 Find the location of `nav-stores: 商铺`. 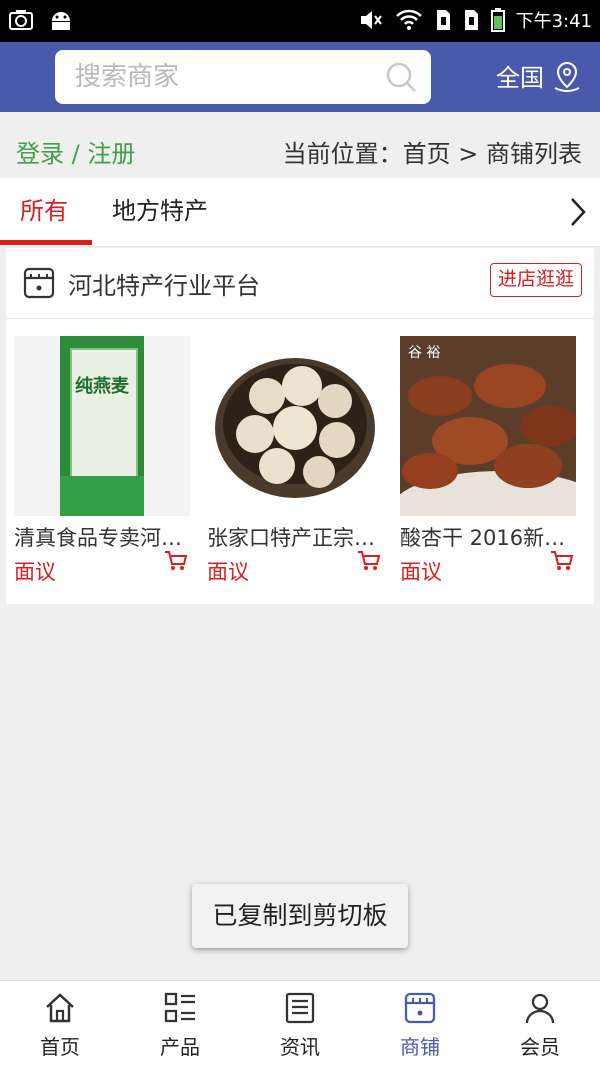

nav-stores: 商铺 is located at coordinates (420, 1024).